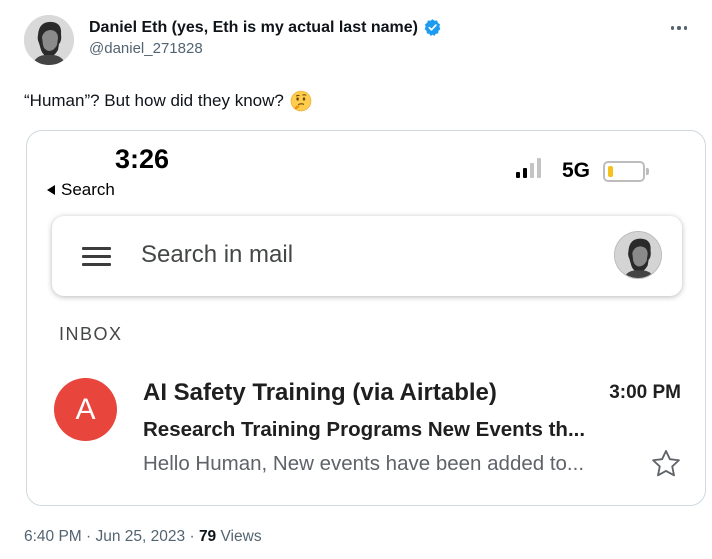  What do you see at coordinates (367, 256) in the screenshot?
I see `mail-search-bar: Search in mail` at bounding box center [367, 256].